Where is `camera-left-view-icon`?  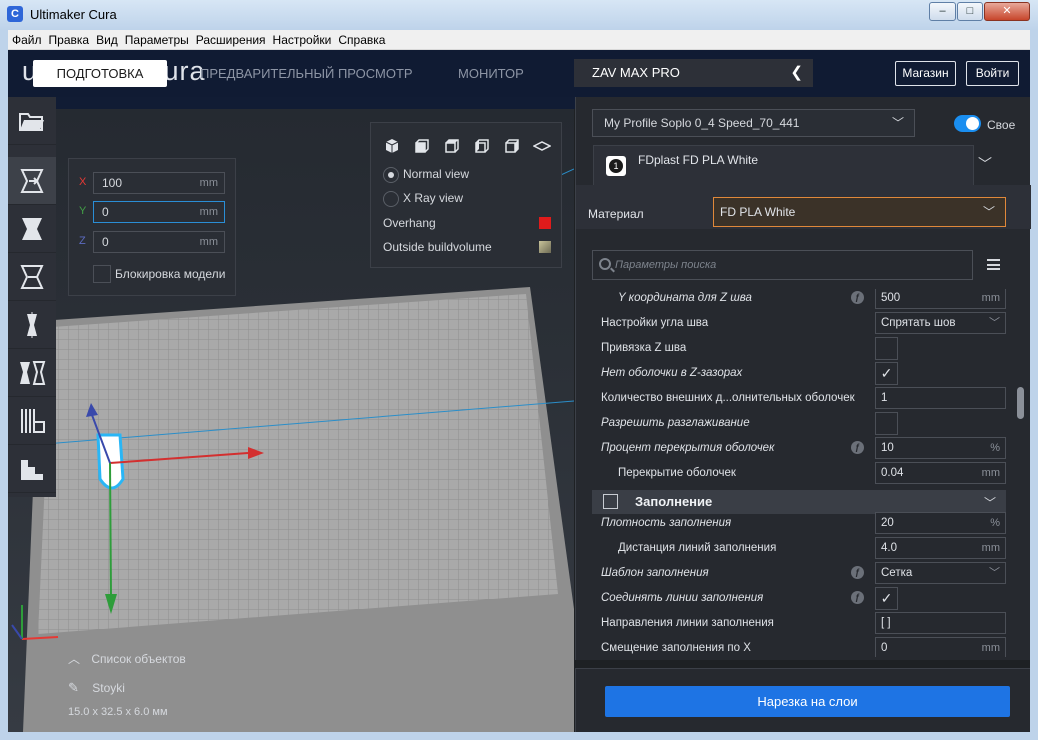 camera-left-view-icon is located at coordinates (482, 146).